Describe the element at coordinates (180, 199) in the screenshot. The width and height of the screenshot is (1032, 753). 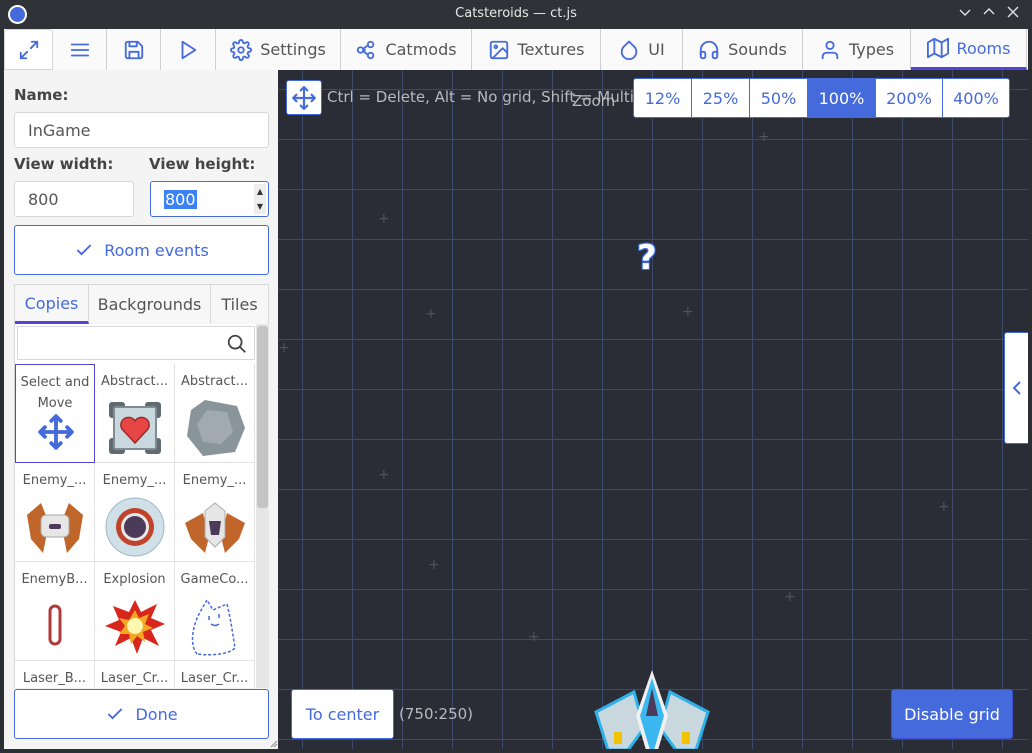
I see `view-height-value: 800` at that location.